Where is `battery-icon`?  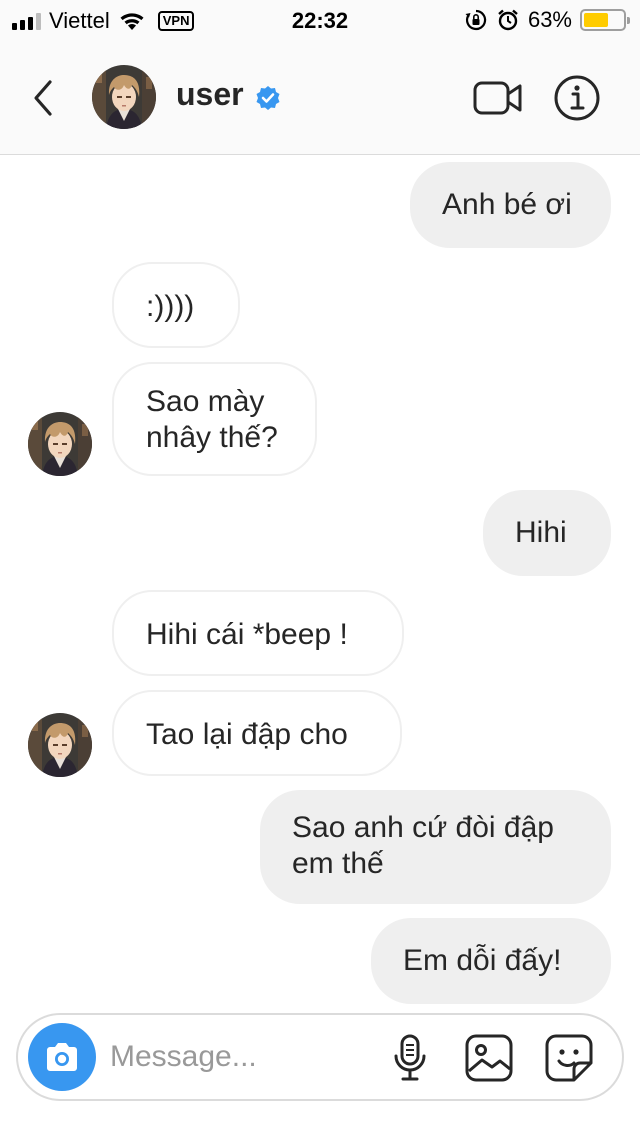 battery-icon is located at coordinates (605, 20).